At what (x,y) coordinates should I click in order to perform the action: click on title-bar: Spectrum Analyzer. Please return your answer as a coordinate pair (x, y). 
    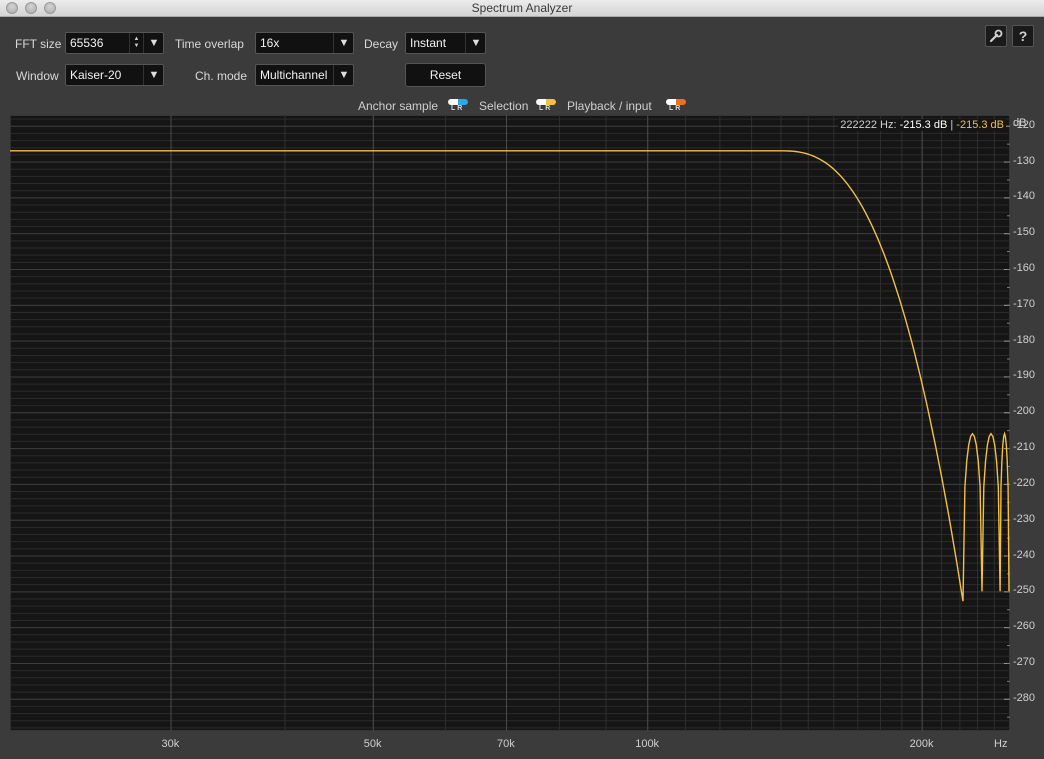
    Looking at the image, I should click on (522, 8).